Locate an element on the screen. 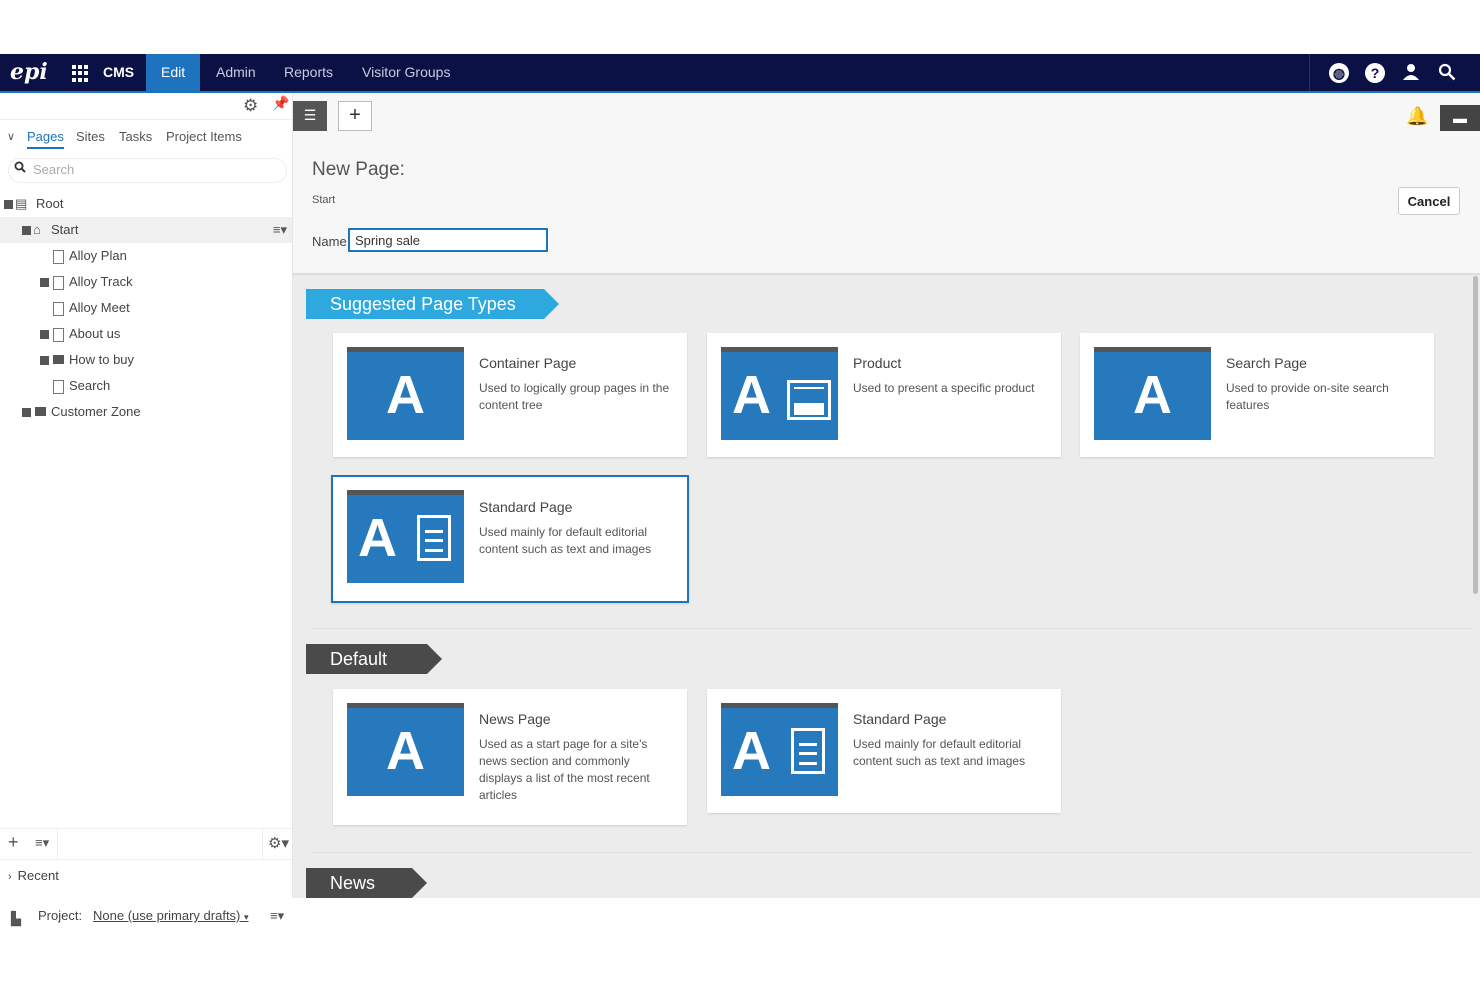 The height and width of the screenshot is (987, 1480). project-selector: None (use primary drafts) ▾ is located at coordinates (171, 915).